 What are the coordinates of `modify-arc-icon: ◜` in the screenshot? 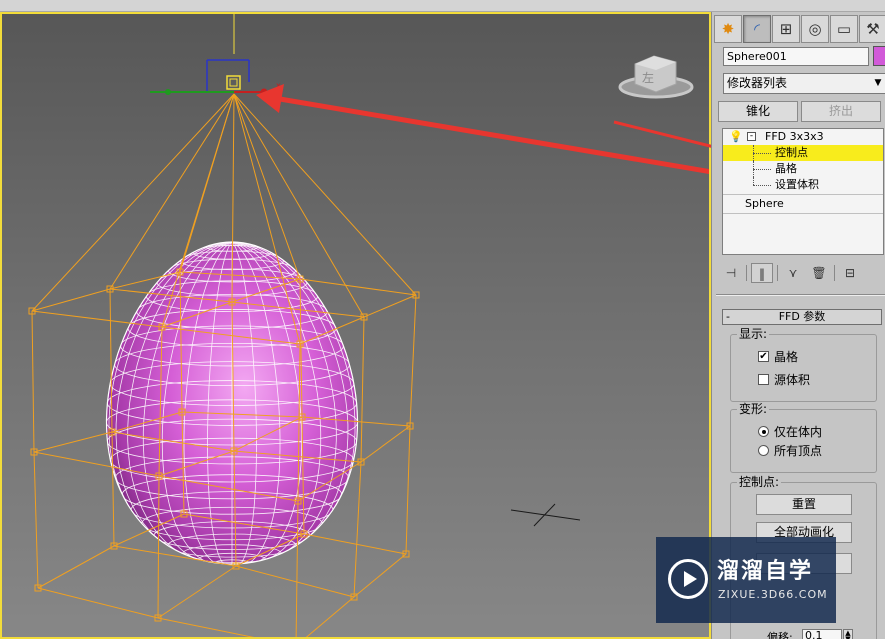 It's located at (757, 29).